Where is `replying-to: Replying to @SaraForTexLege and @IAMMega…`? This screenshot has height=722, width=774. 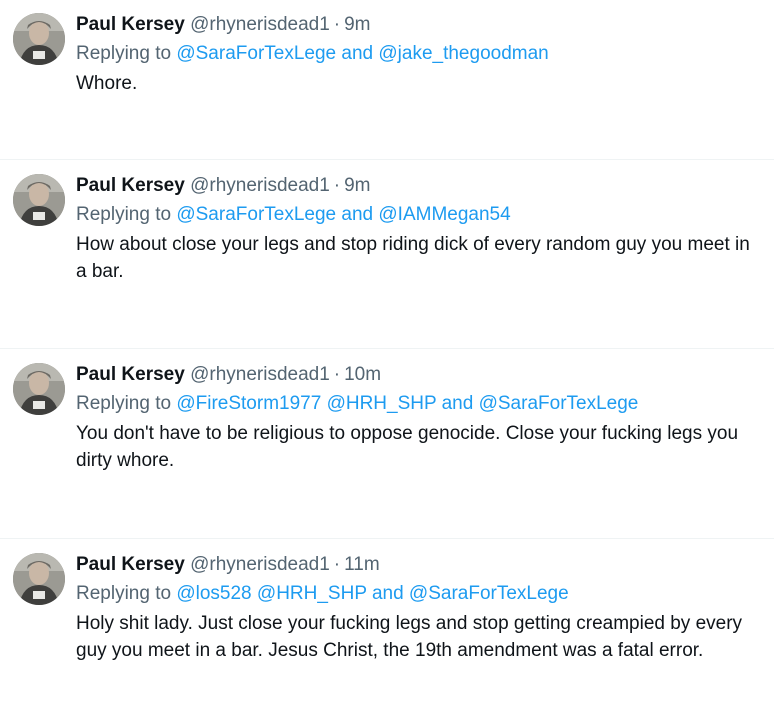
replying-to: Replying to @SaraForTexLege and @IAMMega… is located at coordinates (417, 214).